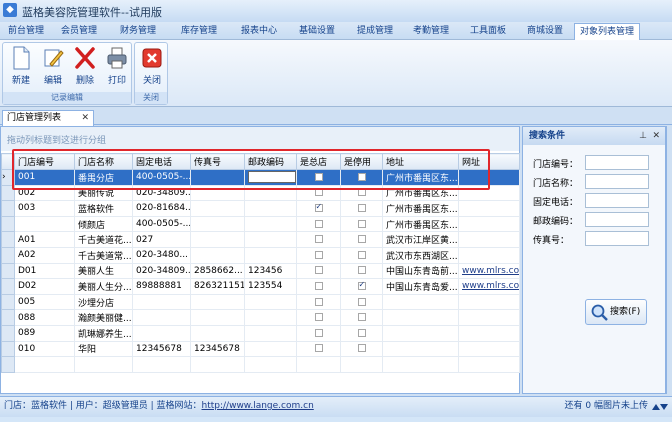 This screenshot has height=422, width=672. I want to click on website-link: www.mlrs.com, so click(490, 286).